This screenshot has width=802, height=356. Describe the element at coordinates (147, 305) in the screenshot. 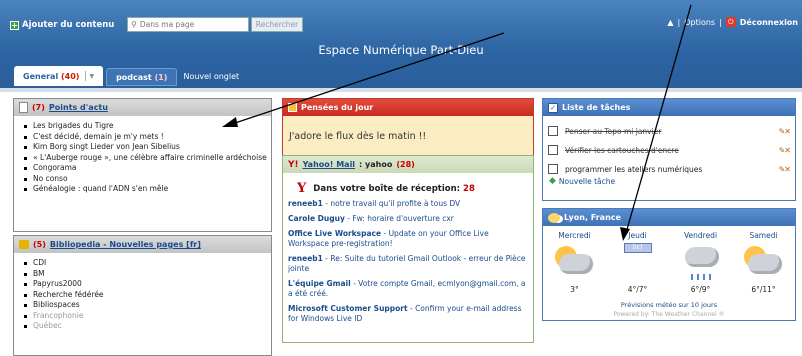

I see `list-item: Bibliospaces` at that location.